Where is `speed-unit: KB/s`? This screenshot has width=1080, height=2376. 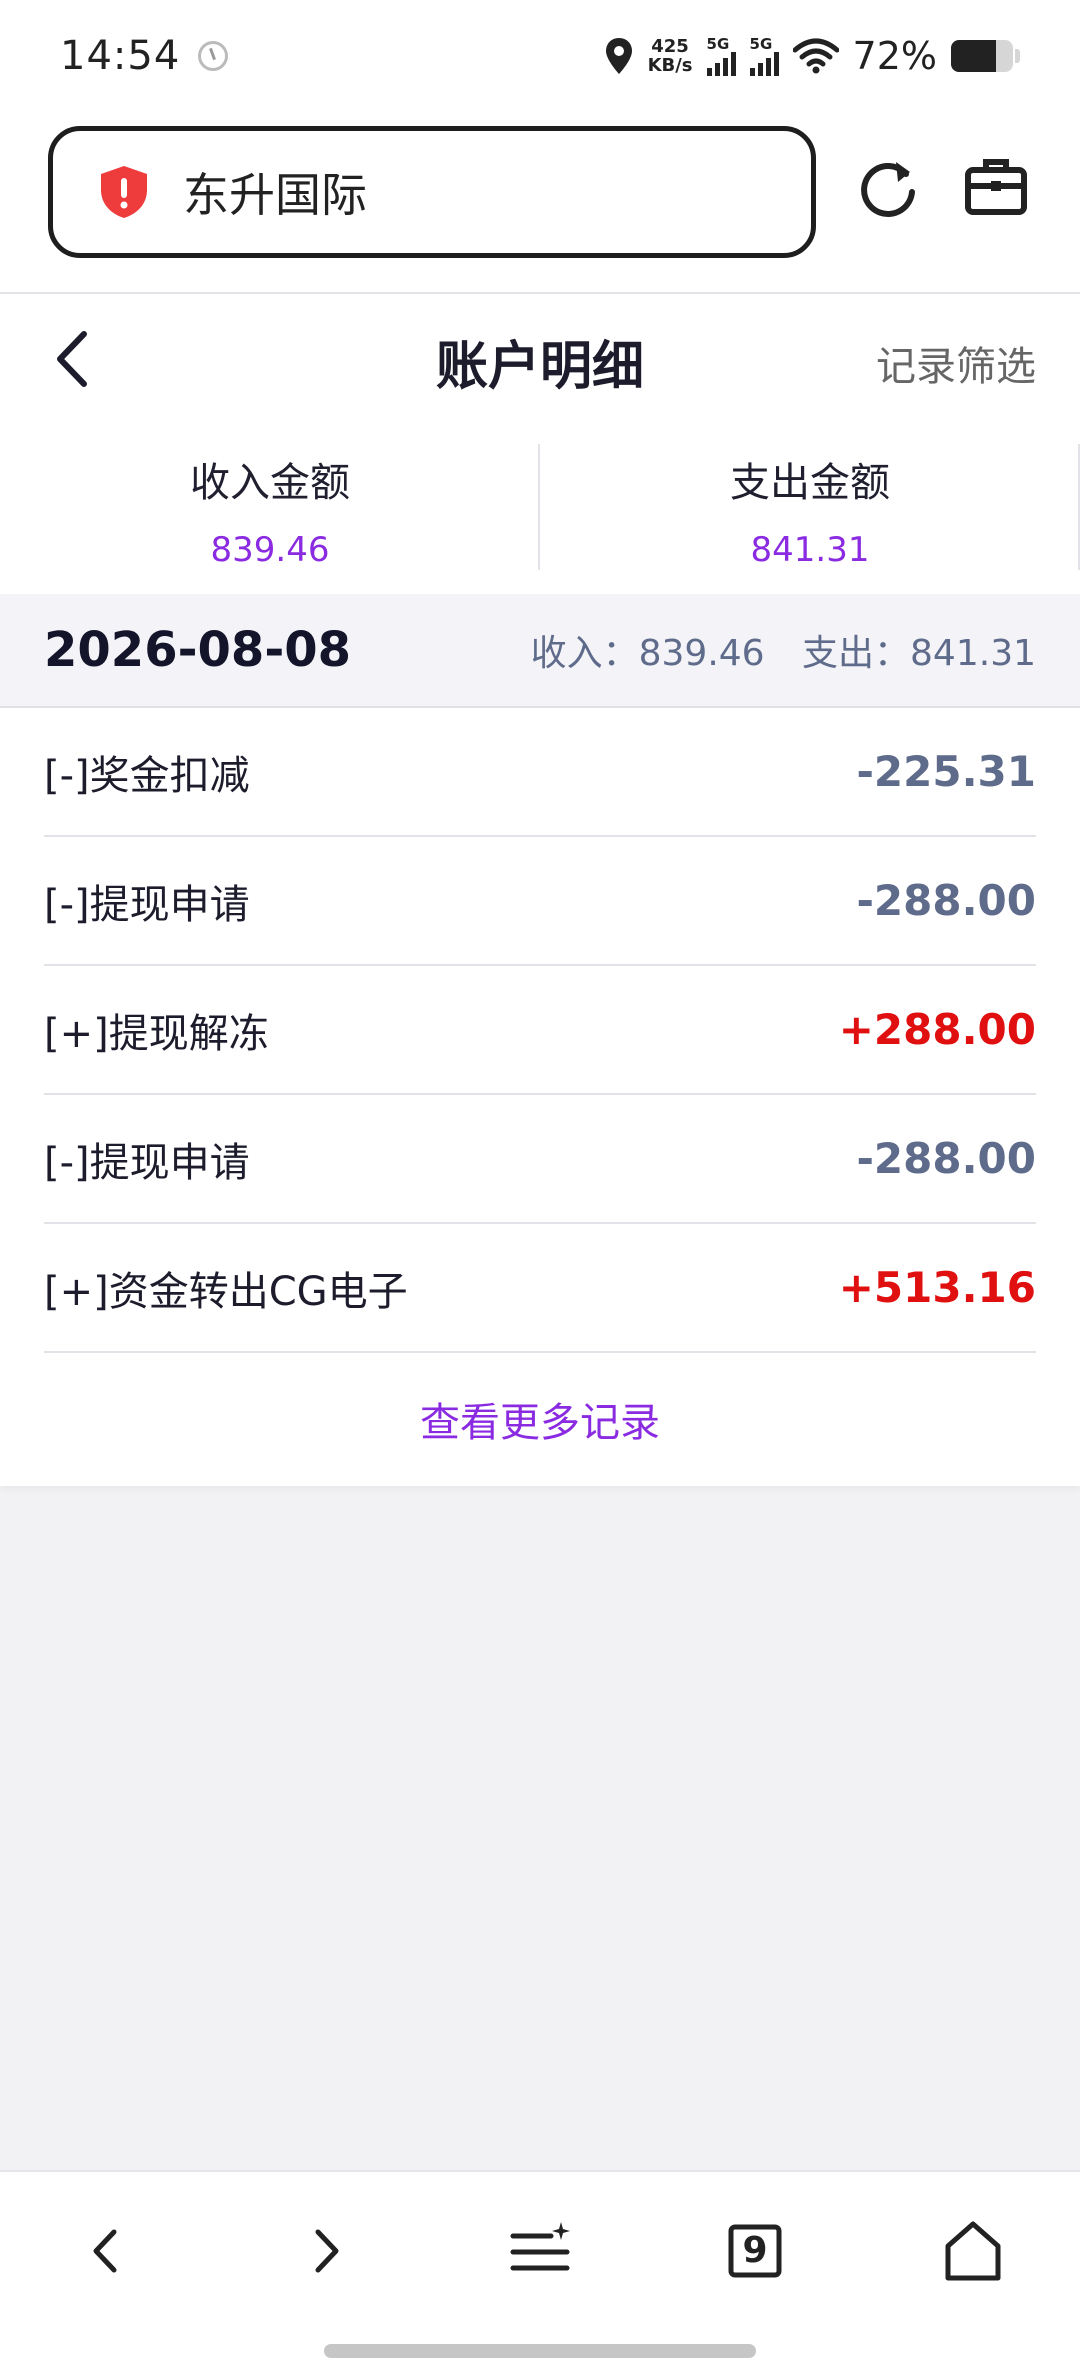
speed-unit: KB/s is located at coordinates (670, 65).